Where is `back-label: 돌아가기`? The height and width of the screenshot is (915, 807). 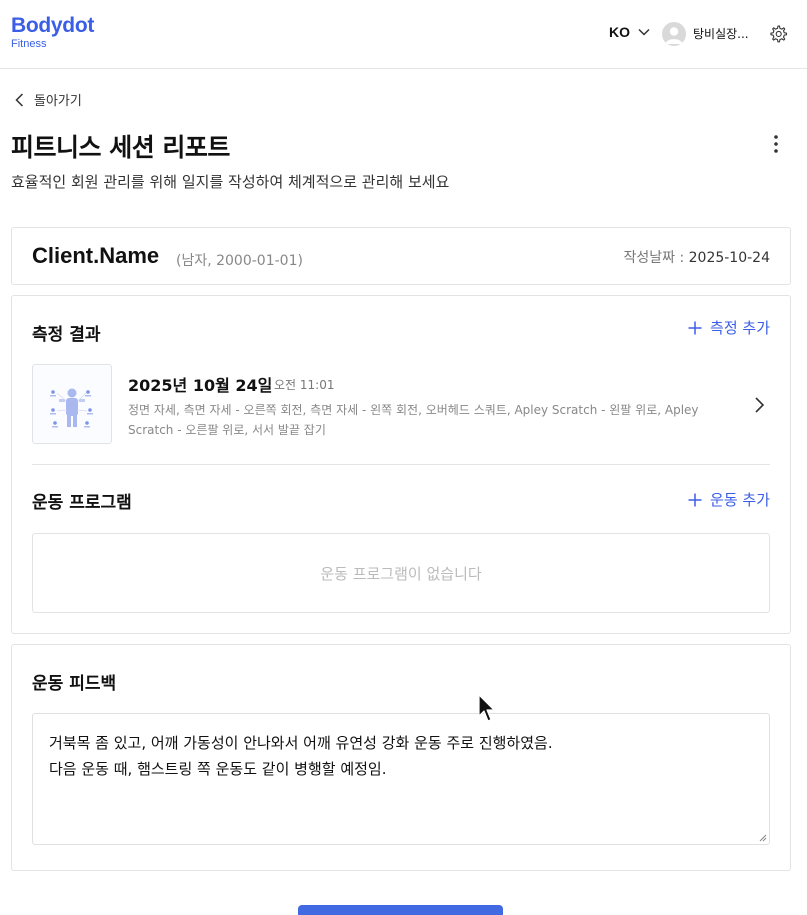
back-label: 돌아가기 is located at coordinates (58, 101).